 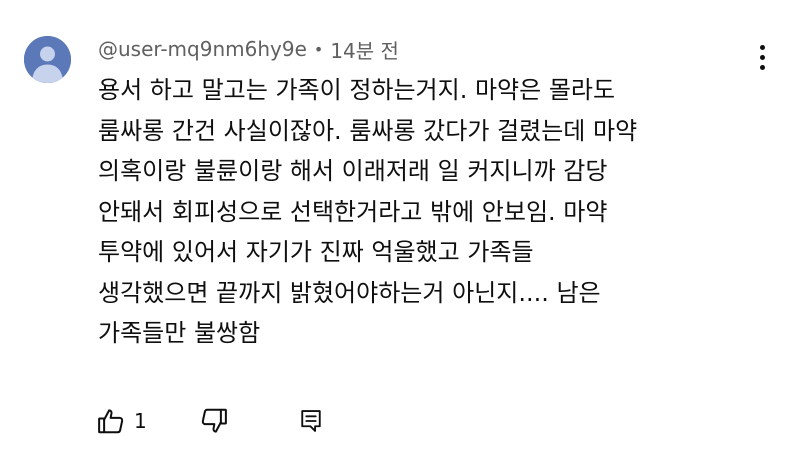 What do you see at coordinates (202, 49) in the screenshot?
I see `author-name: @user-mq9nm6hy9e` at bounding box center [202, 49].